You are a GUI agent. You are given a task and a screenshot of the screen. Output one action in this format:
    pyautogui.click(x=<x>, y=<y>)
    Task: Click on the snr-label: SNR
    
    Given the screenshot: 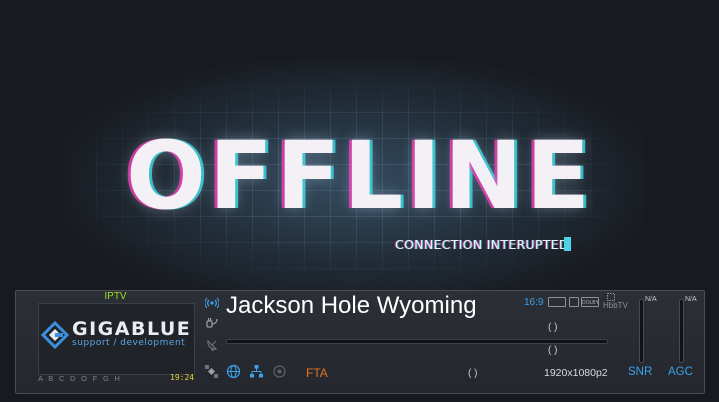 What is the action you would take?
    pyautogui.click(x=640, y=372)
    